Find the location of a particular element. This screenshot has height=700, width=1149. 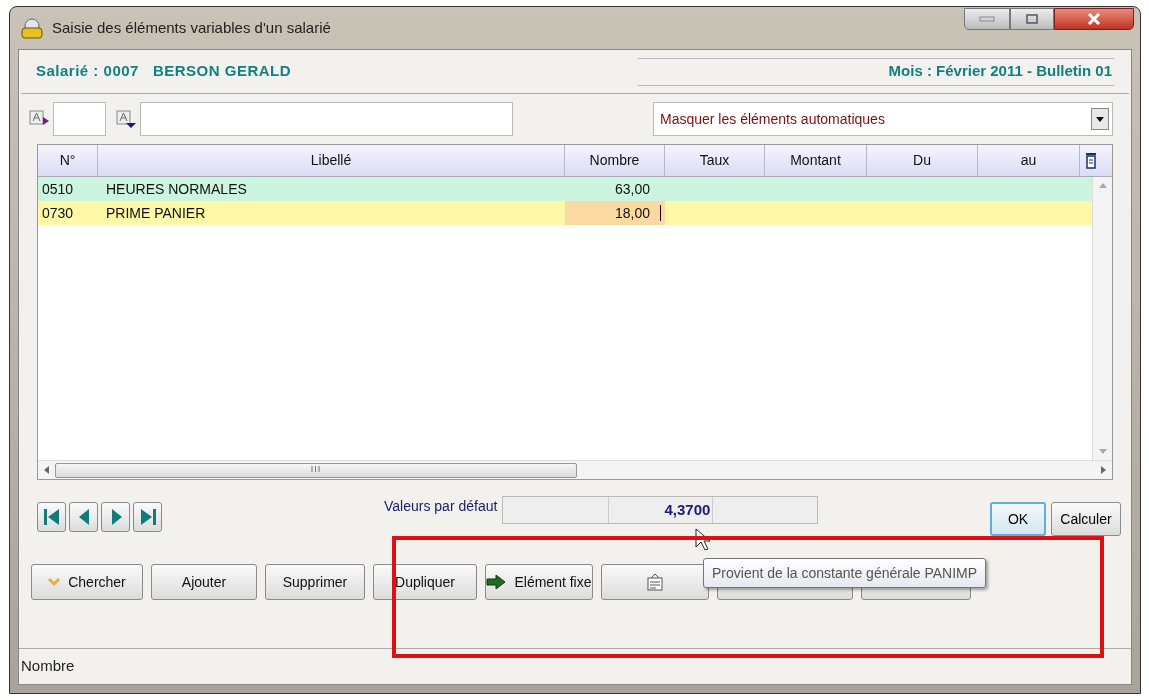

table-row: 0730 PRIME PANIER 18,00 is located at coordinates (565, 213).